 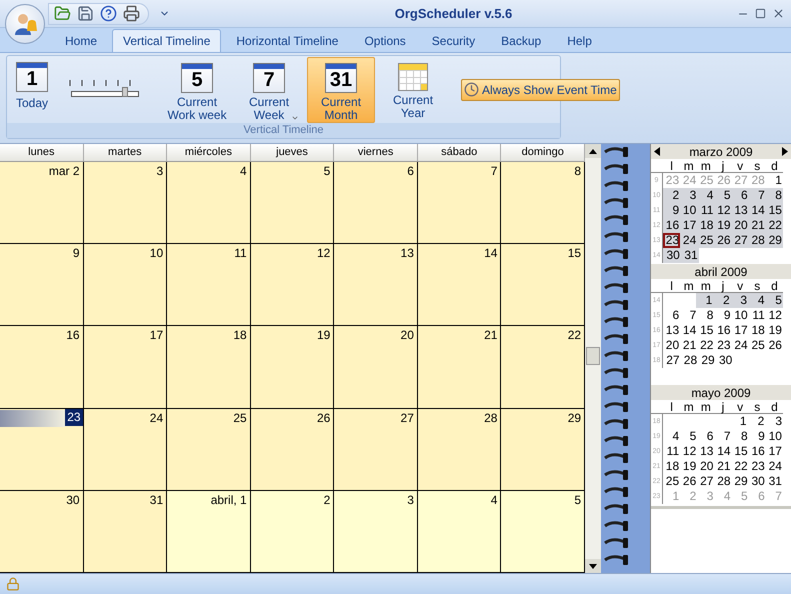 What do you see at coordinates (126, 531) in the screenshot?
I see `day-cell: 31` at bounding box center [126, 531].